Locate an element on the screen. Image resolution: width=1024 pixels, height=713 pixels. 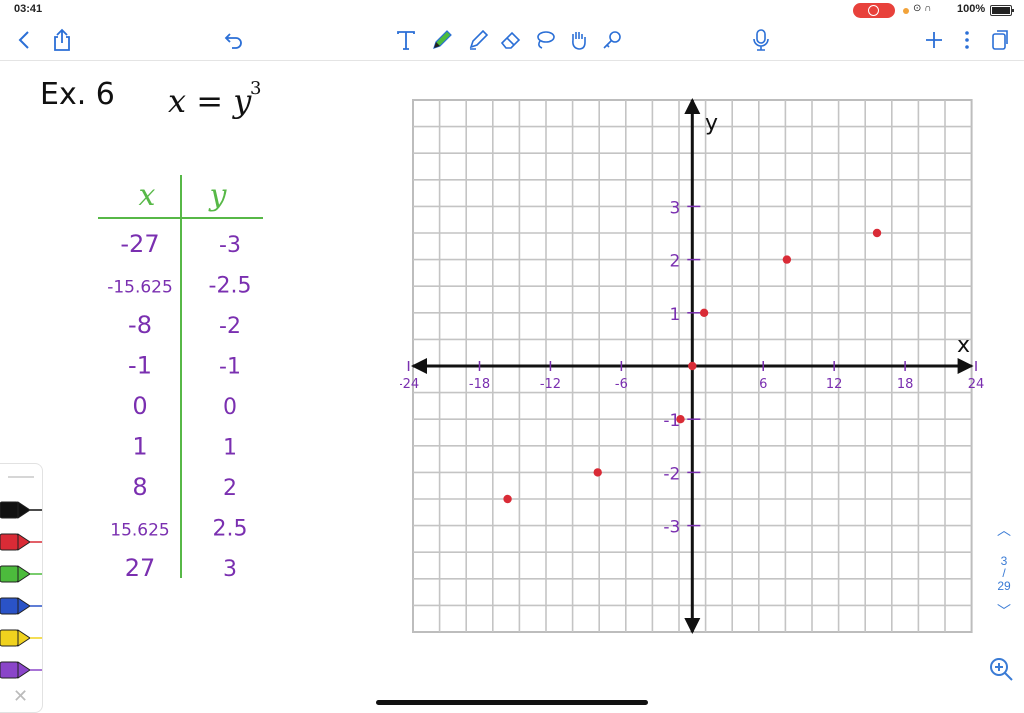
table-cell-x: 1 is located at coordinates (139, 447).